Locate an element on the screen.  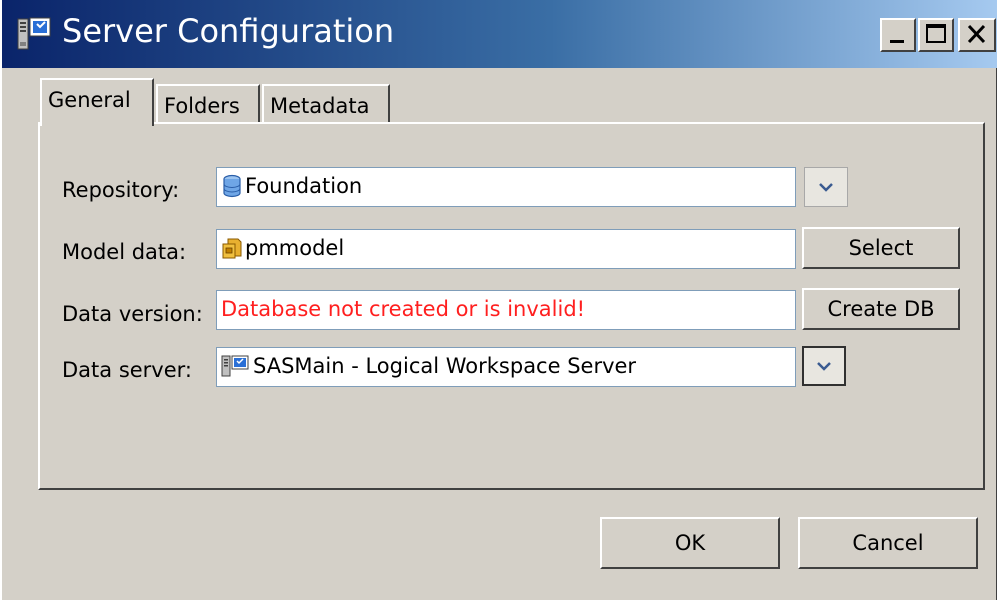
close-icon is located at coordinates (976, 34).